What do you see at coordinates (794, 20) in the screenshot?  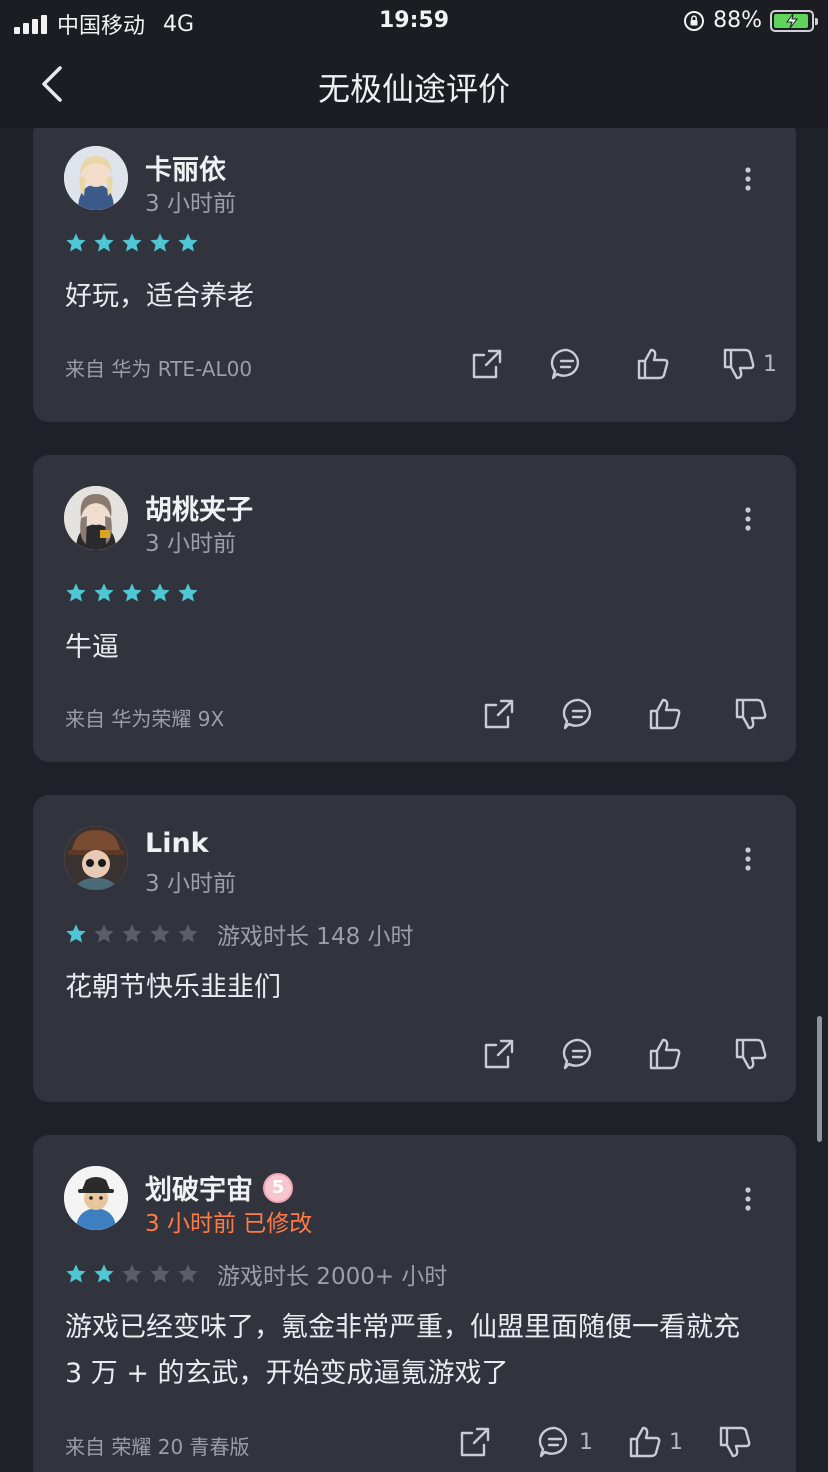 I see `battery-icon` at bounding box center [794, 20].